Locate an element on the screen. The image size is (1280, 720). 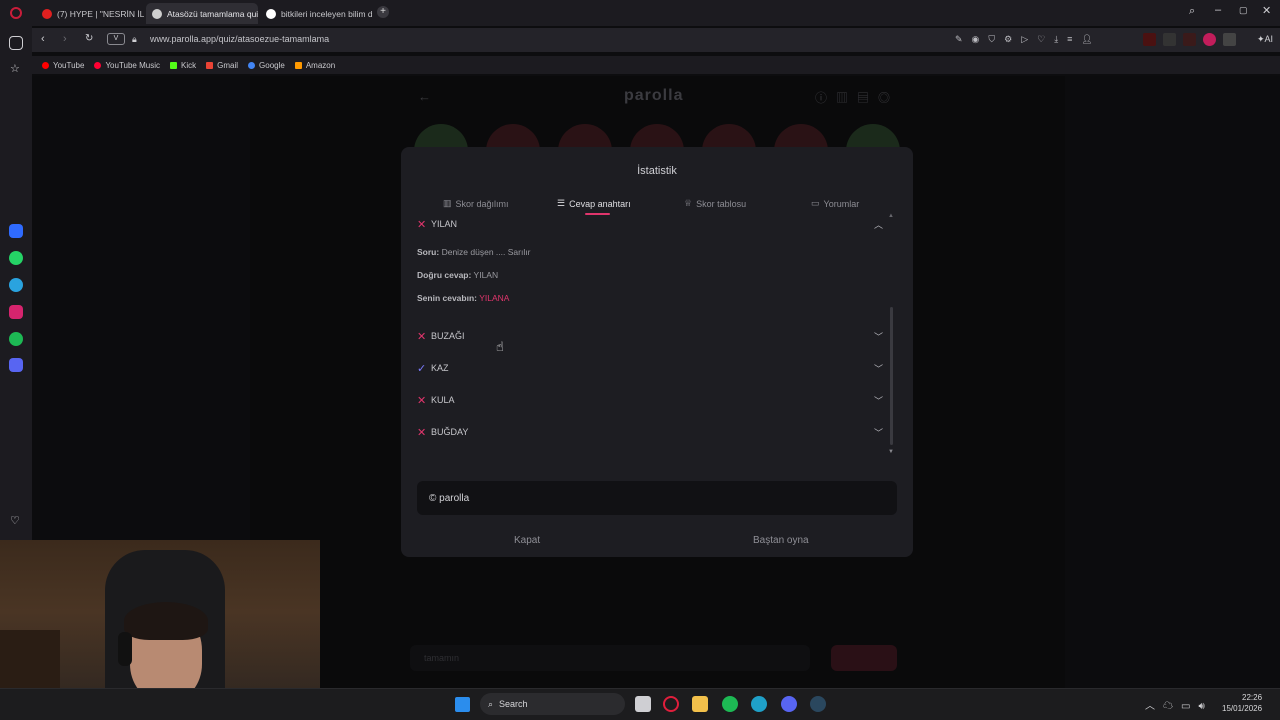
extension-icons is located at coordinates (1189, 39).